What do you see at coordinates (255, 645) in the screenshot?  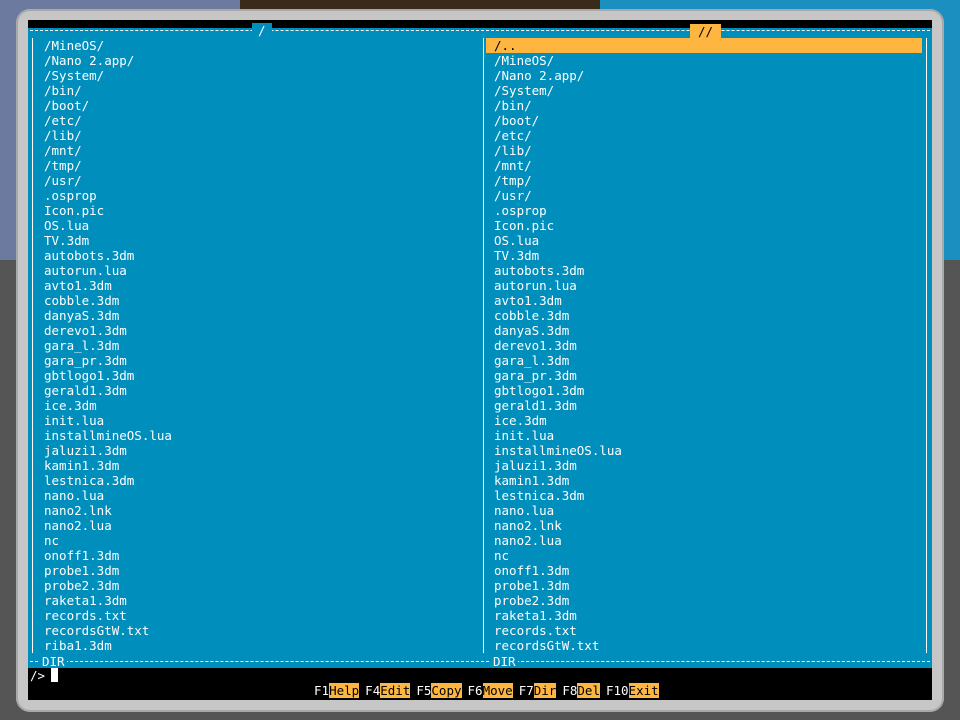 I see `file-list-item: riba1.3dm` at bounding box center [255, 645].